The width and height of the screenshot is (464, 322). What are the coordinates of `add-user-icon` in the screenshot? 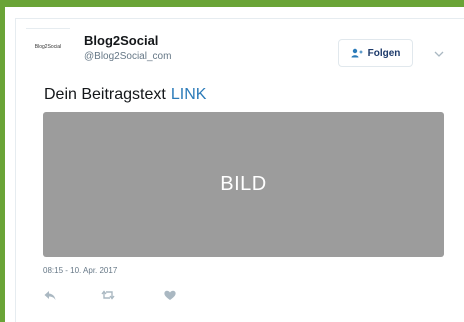 It's located at (357, 53).